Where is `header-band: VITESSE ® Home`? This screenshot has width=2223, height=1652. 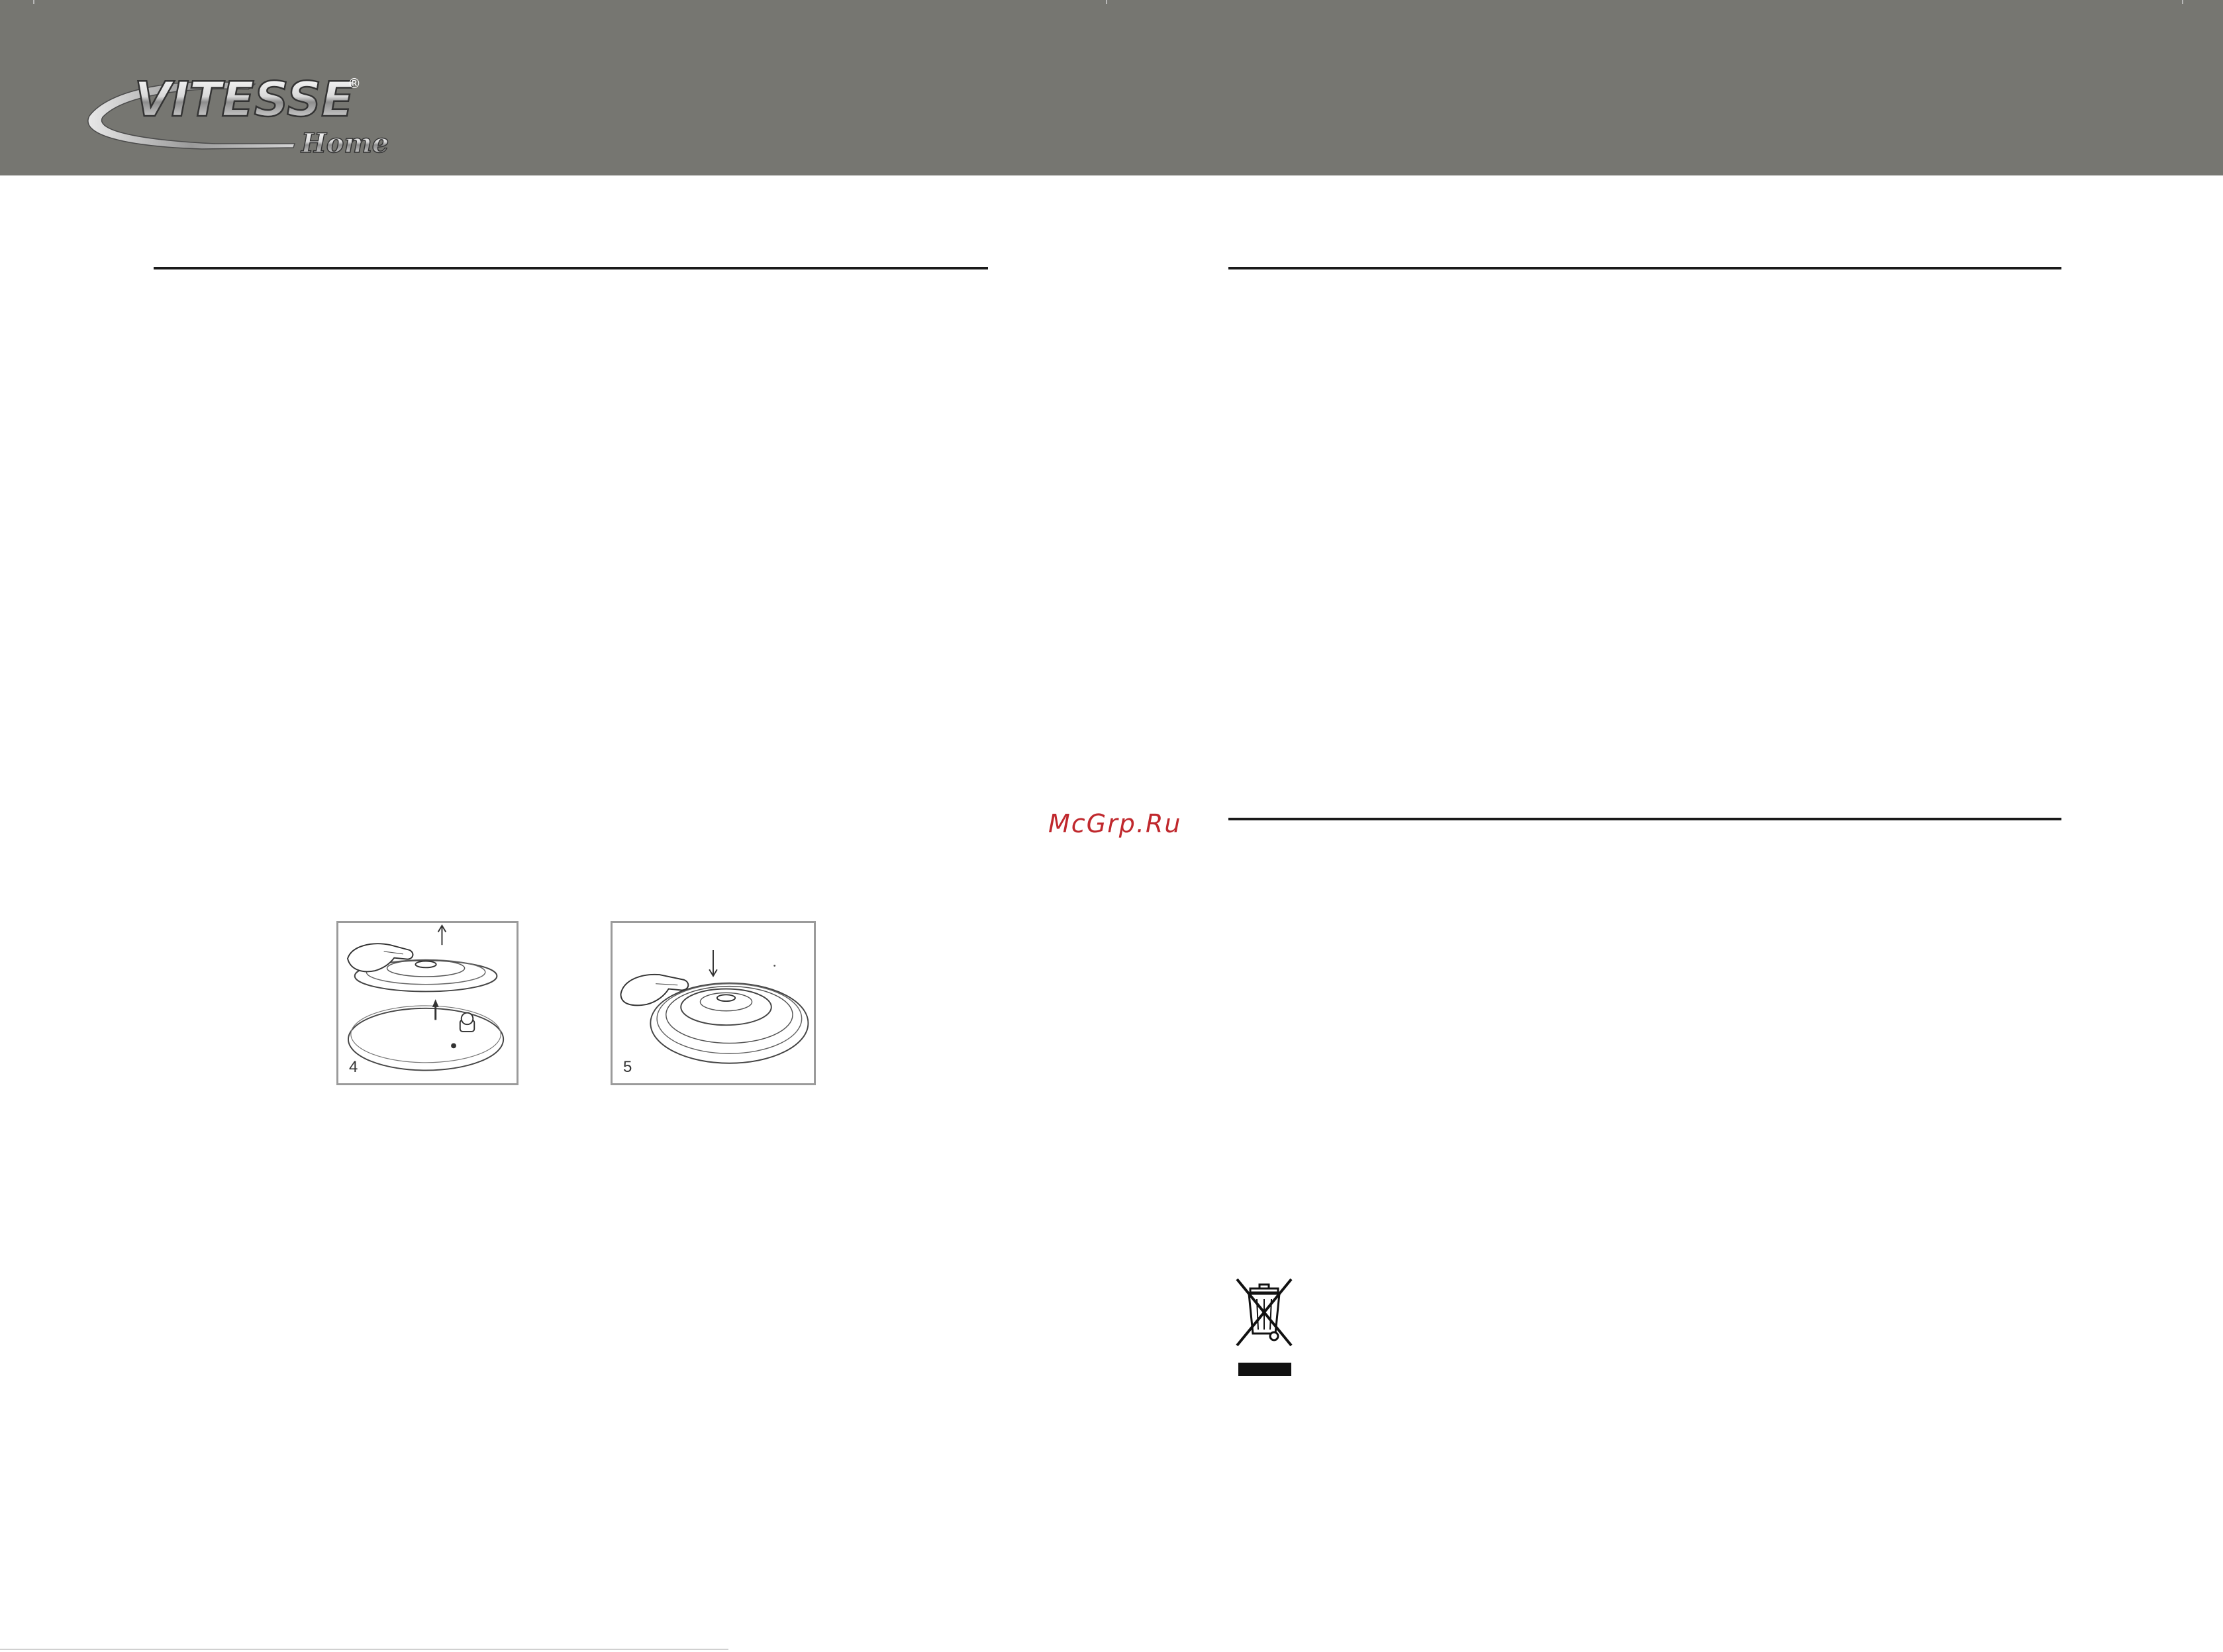
header-band: VITESSE ® Home is located at coordinates (1111, 88).